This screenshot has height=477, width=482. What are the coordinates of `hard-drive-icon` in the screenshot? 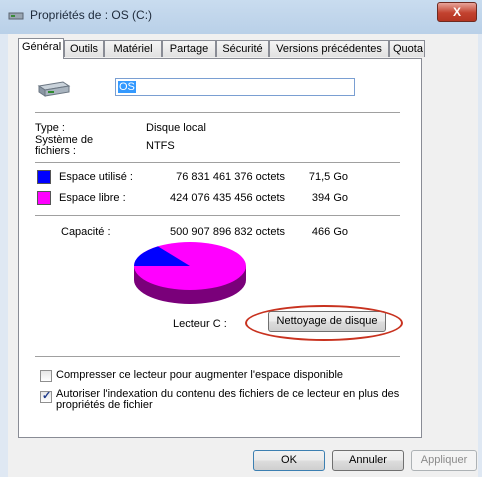 It's located at (54, 89).